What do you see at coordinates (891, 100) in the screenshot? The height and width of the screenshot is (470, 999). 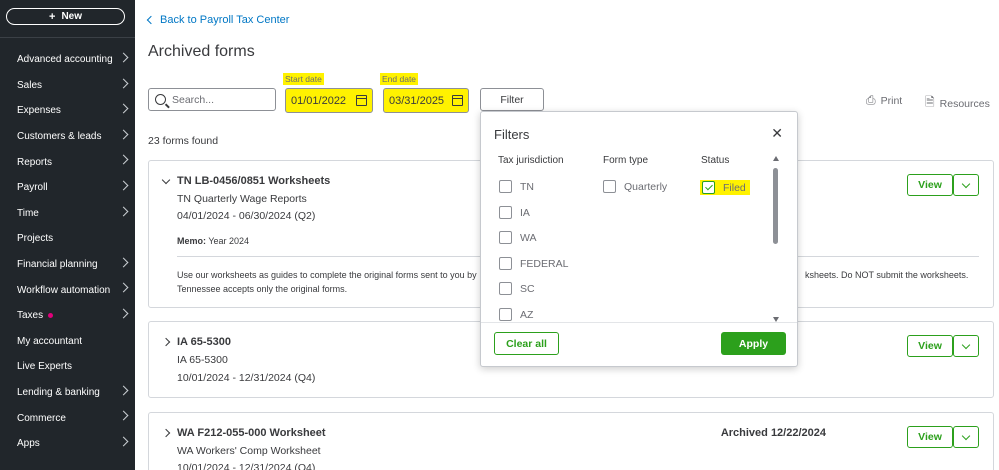 I see `print-label: Print` at bounding box center [891, 100].